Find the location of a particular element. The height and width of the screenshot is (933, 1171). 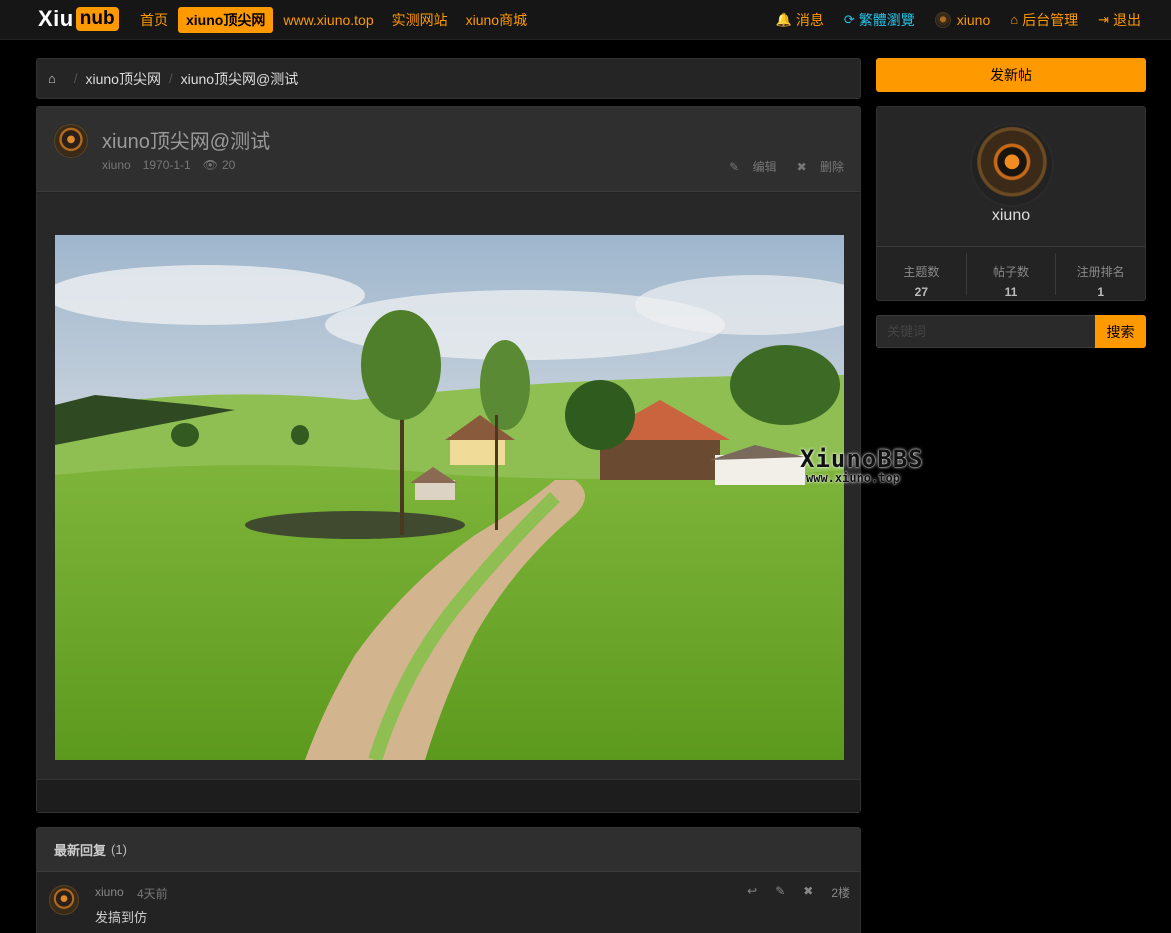

main-nav: 首页 xiuno顶尖网 www.xiuno.top 实测网站 xiuno商城 is located at coordinates (334, 20).